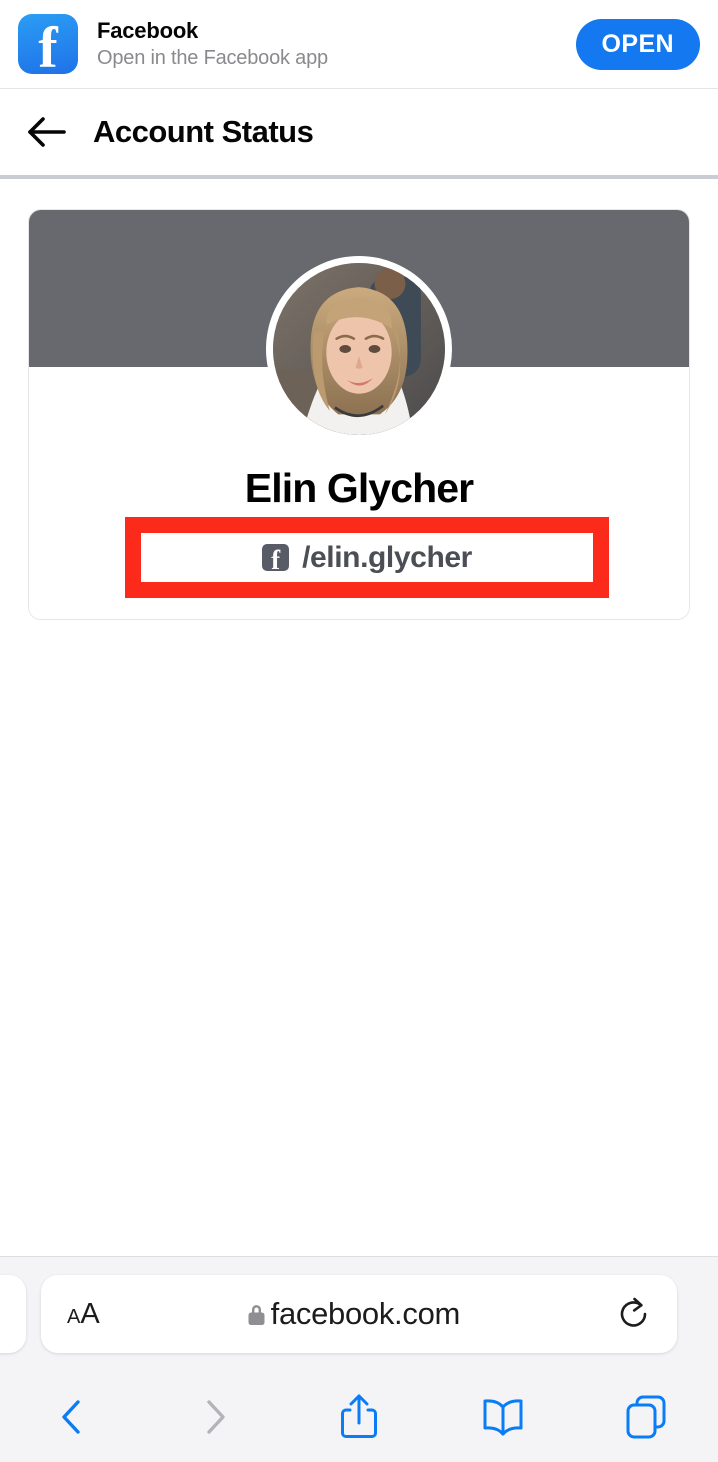 The width and height of the screenshot is (718, 1462). I want to click on safari-bottom-chrome: AA facebook.com, so click(359, 1359).